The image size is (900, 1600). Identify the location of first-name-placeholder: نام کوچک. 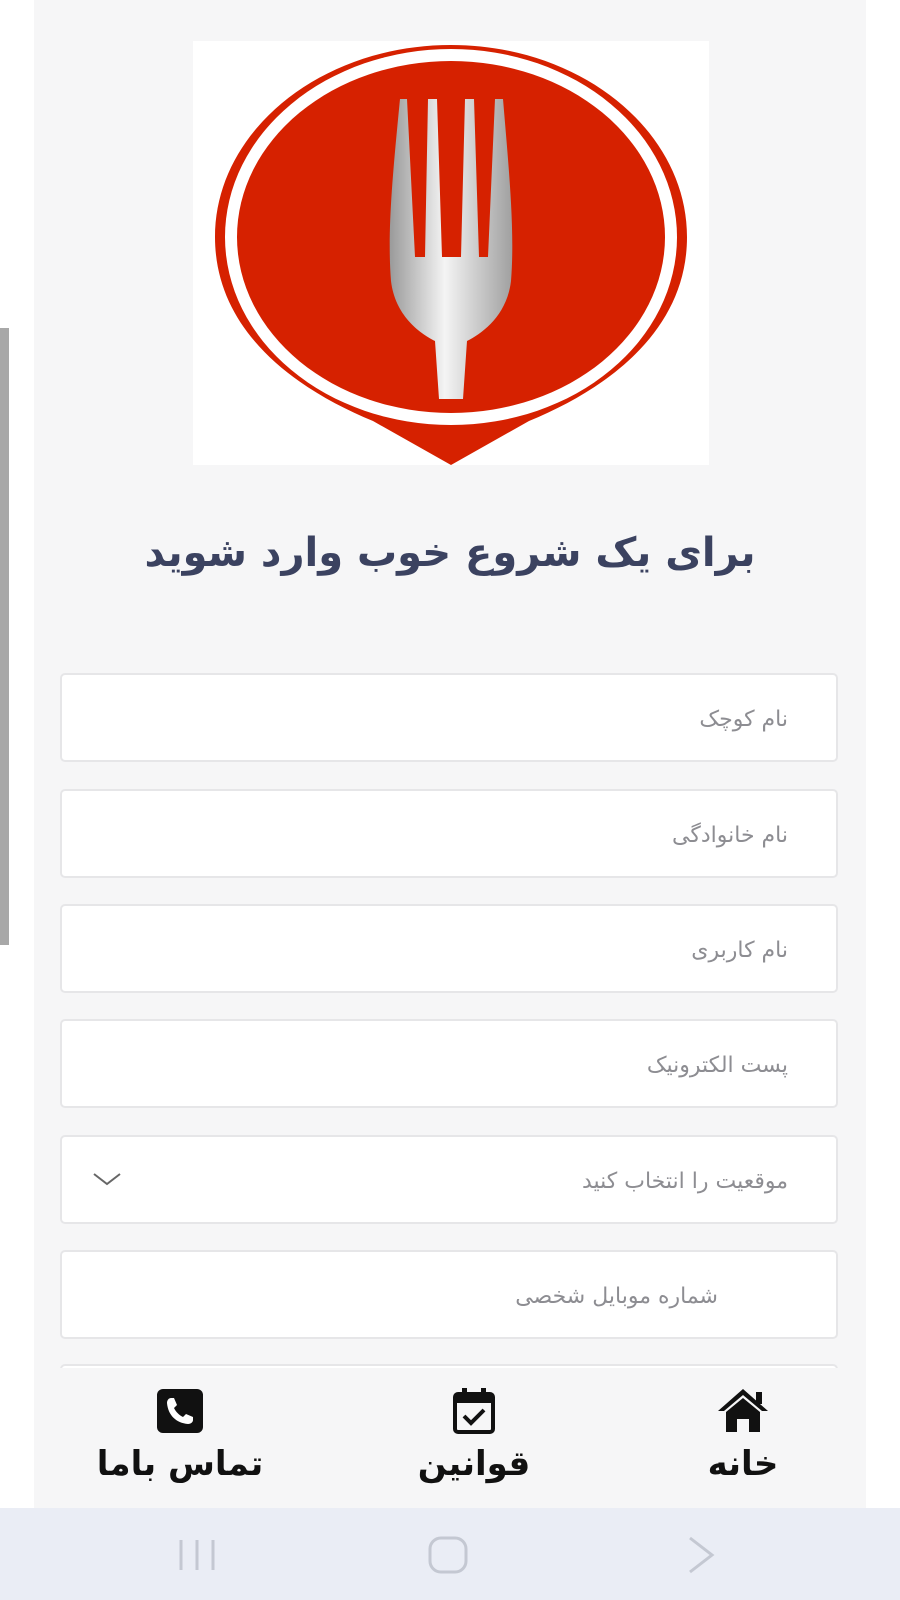
(743, 719).